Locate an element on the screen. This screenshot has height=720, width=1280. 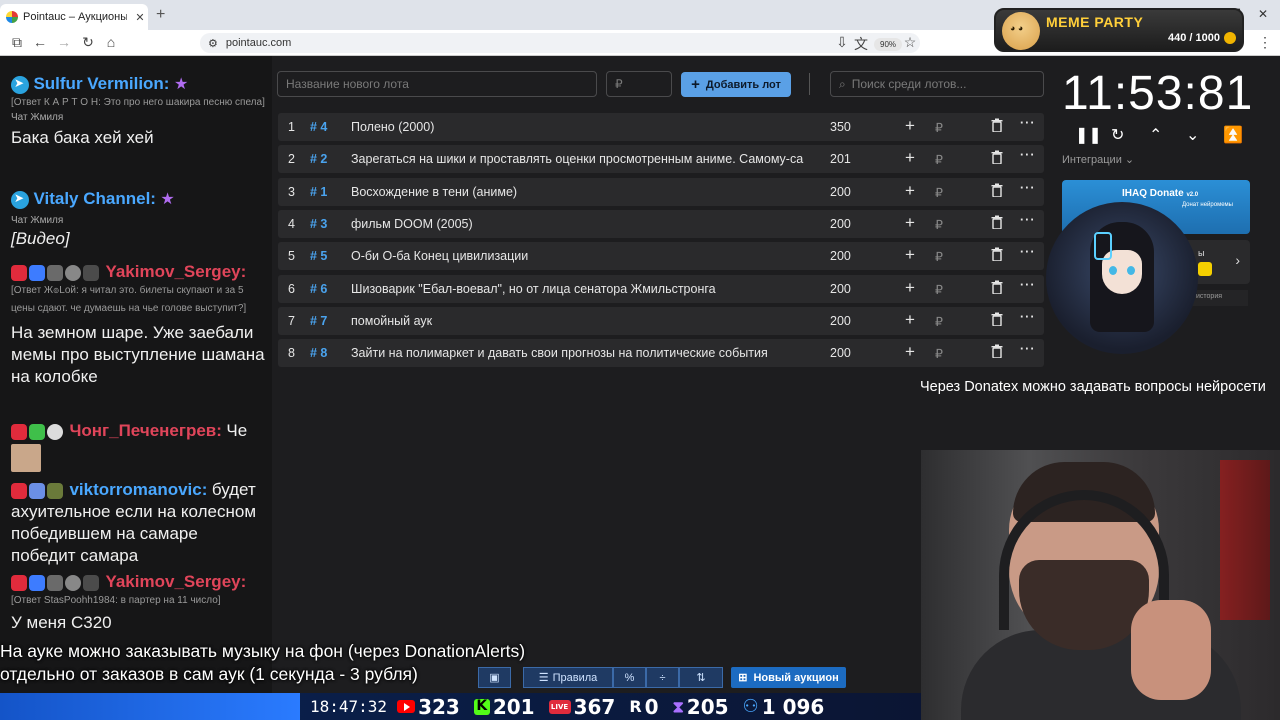
zoom-badge: 90% is located at coordinates (888, 44).